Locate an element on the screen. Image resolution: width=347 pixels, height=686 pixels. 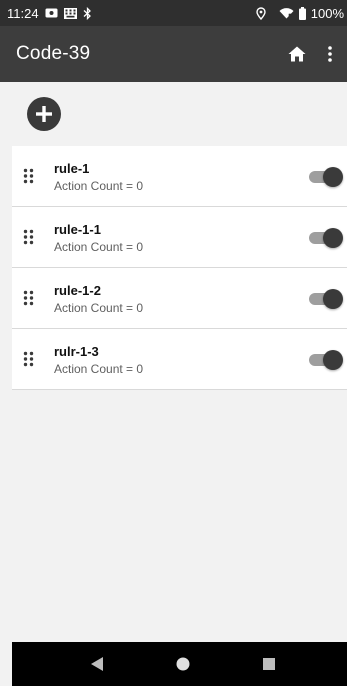
location-icon is located at coordinates (261, 13).